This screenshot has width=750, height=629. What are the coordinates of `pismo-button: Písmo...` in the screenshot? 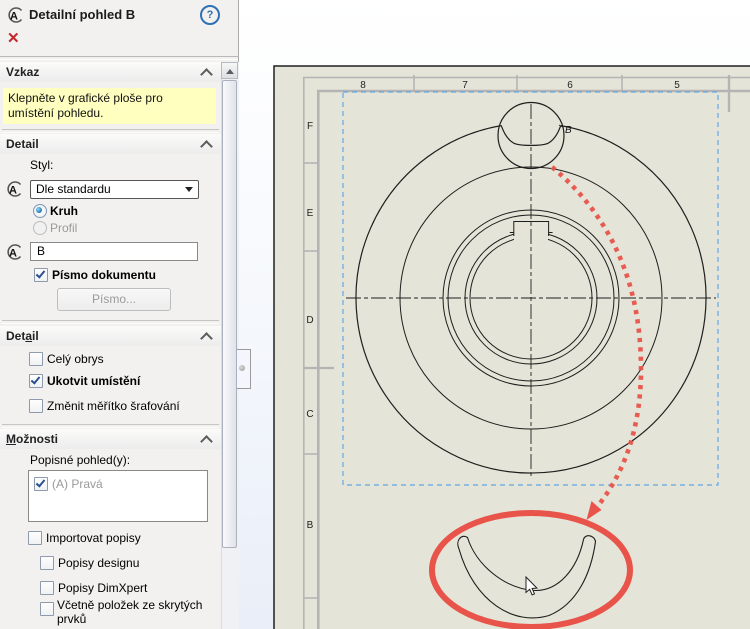 It's located at (114, 299).